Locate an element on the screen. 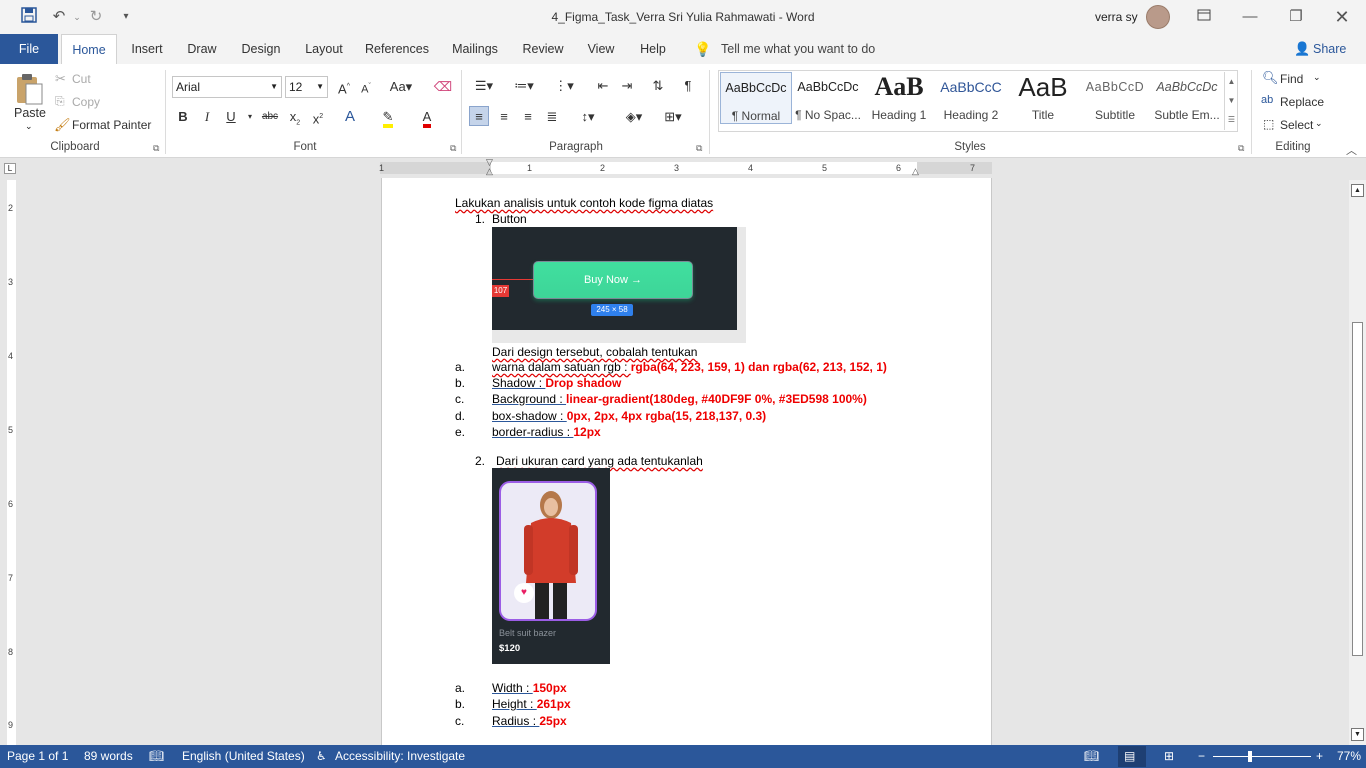  replace-button: Replace is located at coordinates (1302, 102).